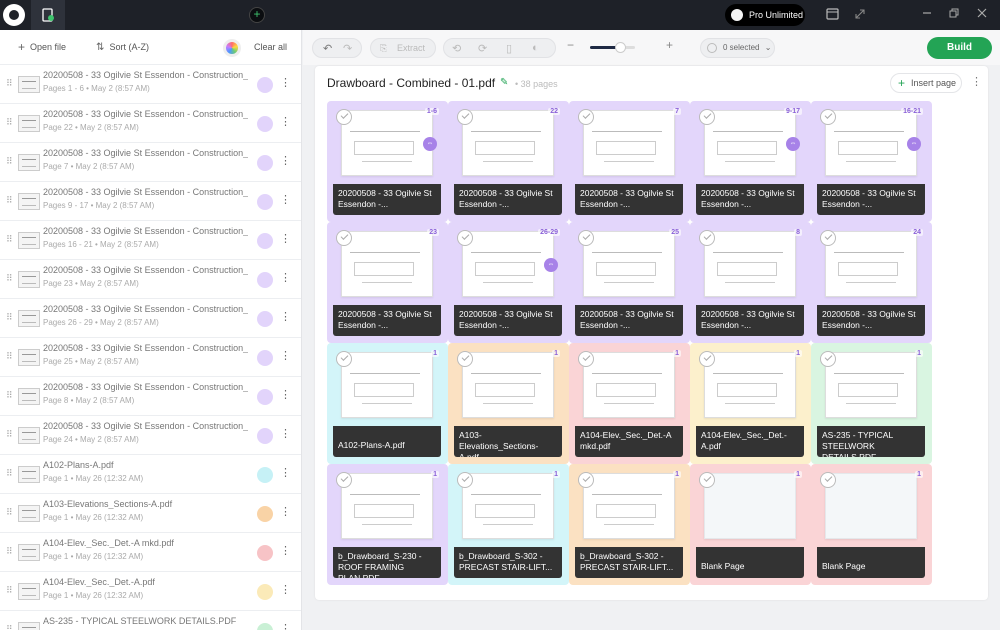 This screenshot has height=630, width=1000. I want to click on open-file-button: + Open file, so click(42, 47).